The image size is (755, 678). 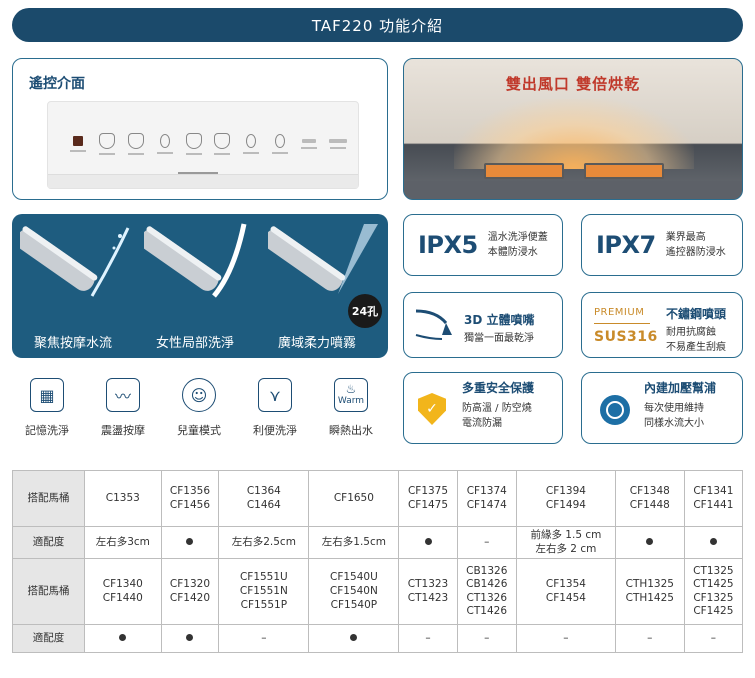 I want to click on safety-desc: 防高溫 / 防空燒 電流防漏, so click(x=497, y=416).